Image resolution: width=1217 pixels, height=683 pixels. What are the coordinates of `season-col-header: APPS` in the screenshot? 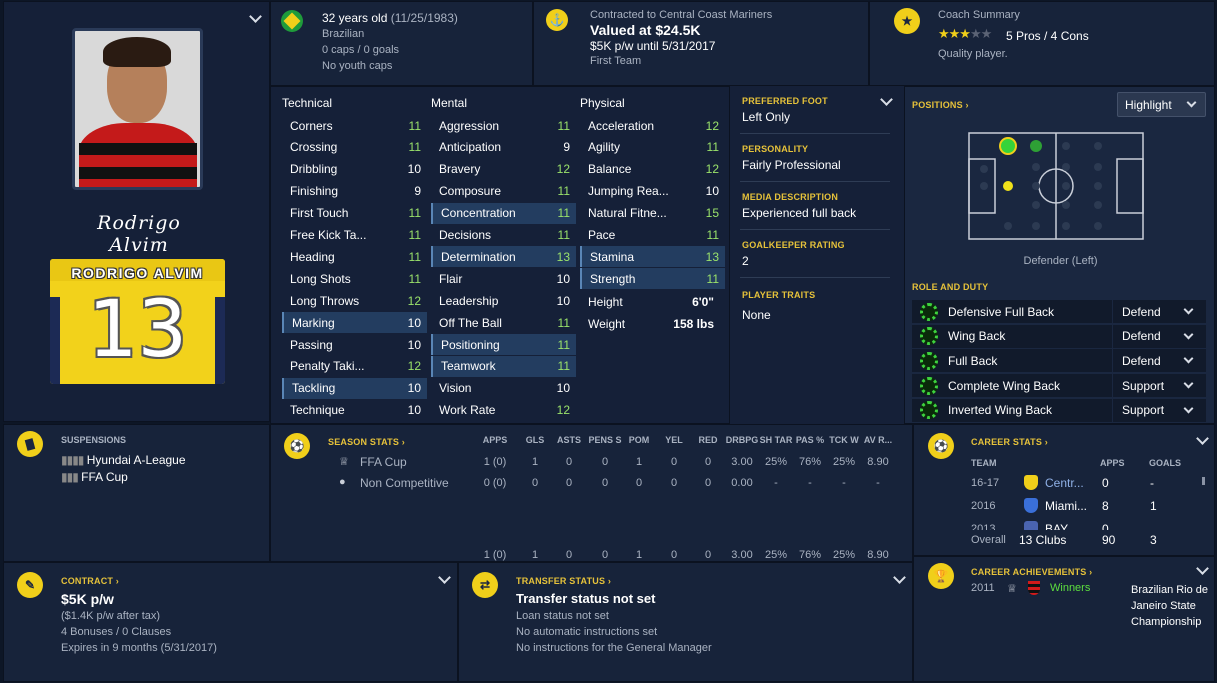 It's located at (495, 440).